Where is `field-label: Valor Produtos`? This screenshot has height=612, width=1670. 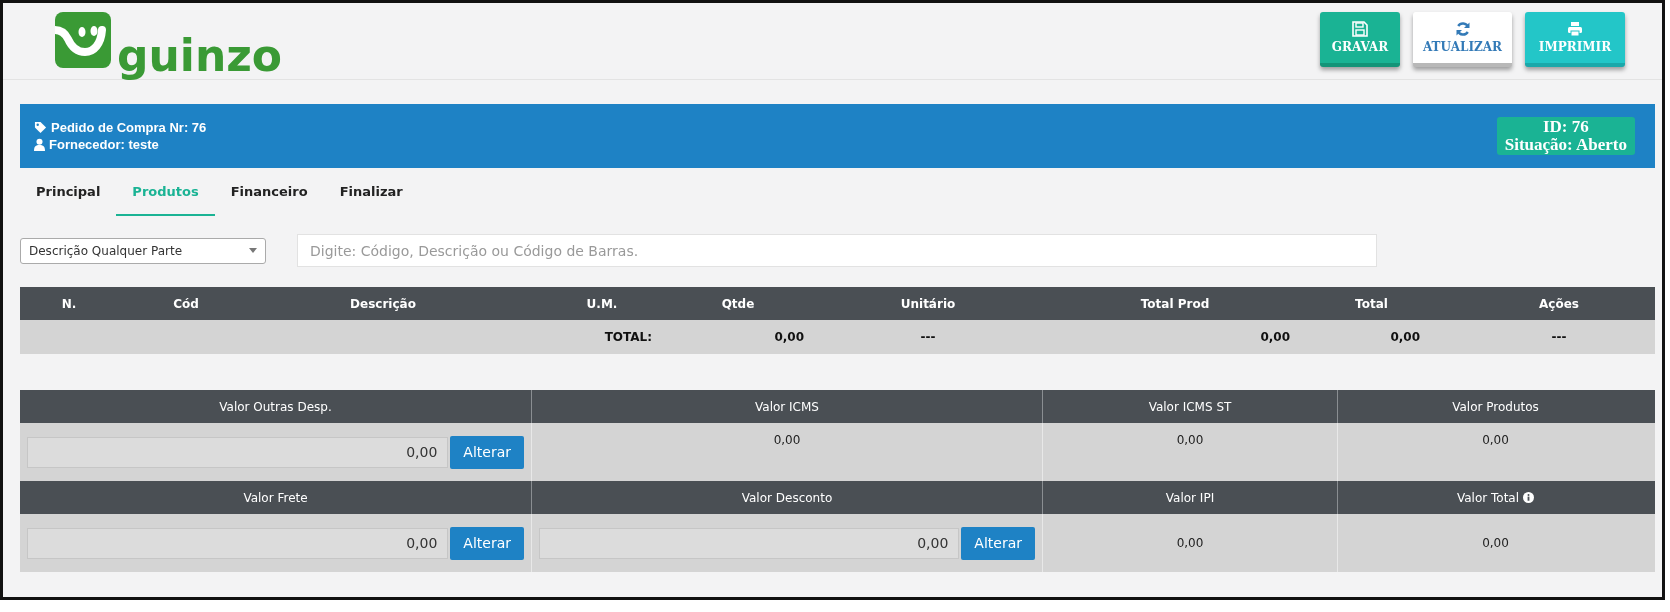
field-label: Valor Produtos is located at coordinates (1495, 406).